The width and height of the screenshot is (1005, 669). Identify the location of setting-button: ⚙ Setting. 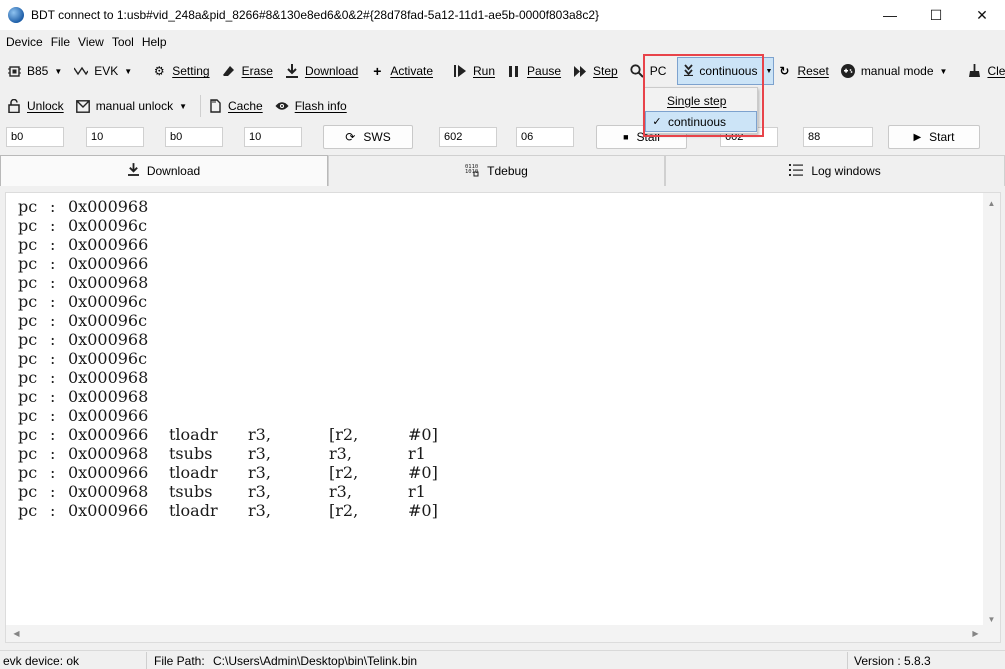
(180, 71).